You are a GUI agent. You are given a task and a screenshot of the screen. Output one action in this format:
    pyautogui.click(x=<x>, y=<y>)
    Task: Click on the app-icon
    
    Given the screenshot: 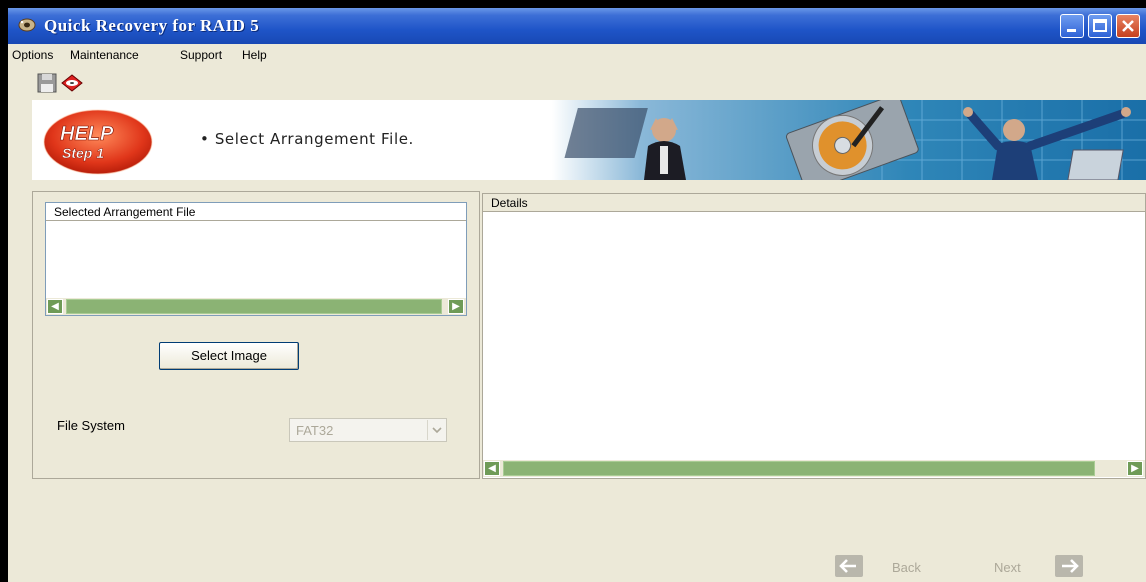 What is the action you would take?
    pyautogui.click(x=27, y=25)
    